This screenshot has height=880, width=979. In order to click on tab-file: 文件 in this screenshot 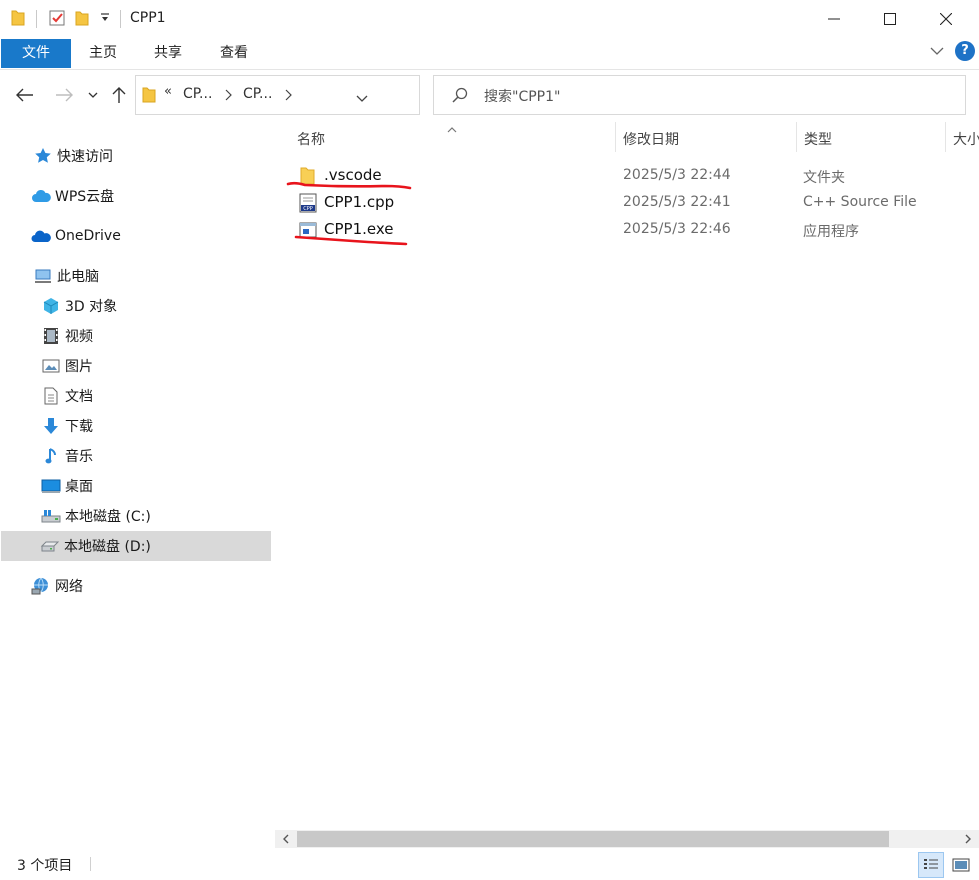, I will do `click(36, 53)`.